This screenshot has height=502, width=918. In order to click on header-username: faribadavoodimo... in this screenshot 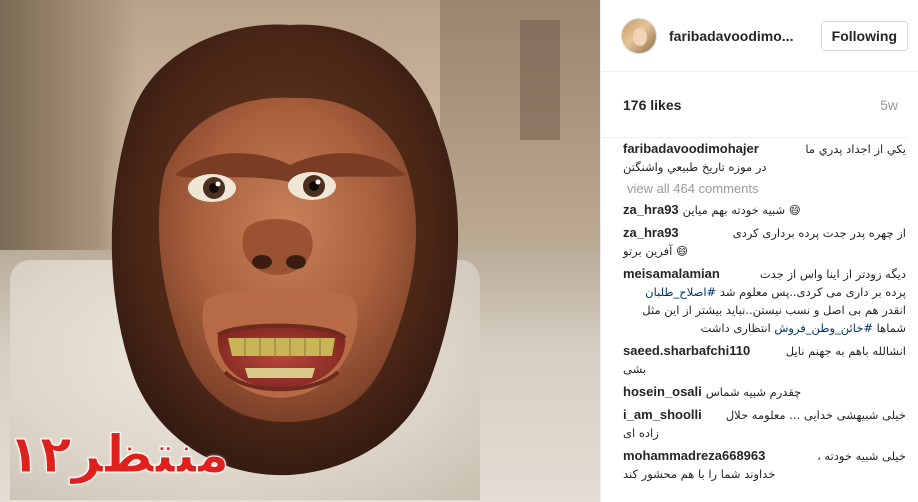, I will do `click(744, 36)`.